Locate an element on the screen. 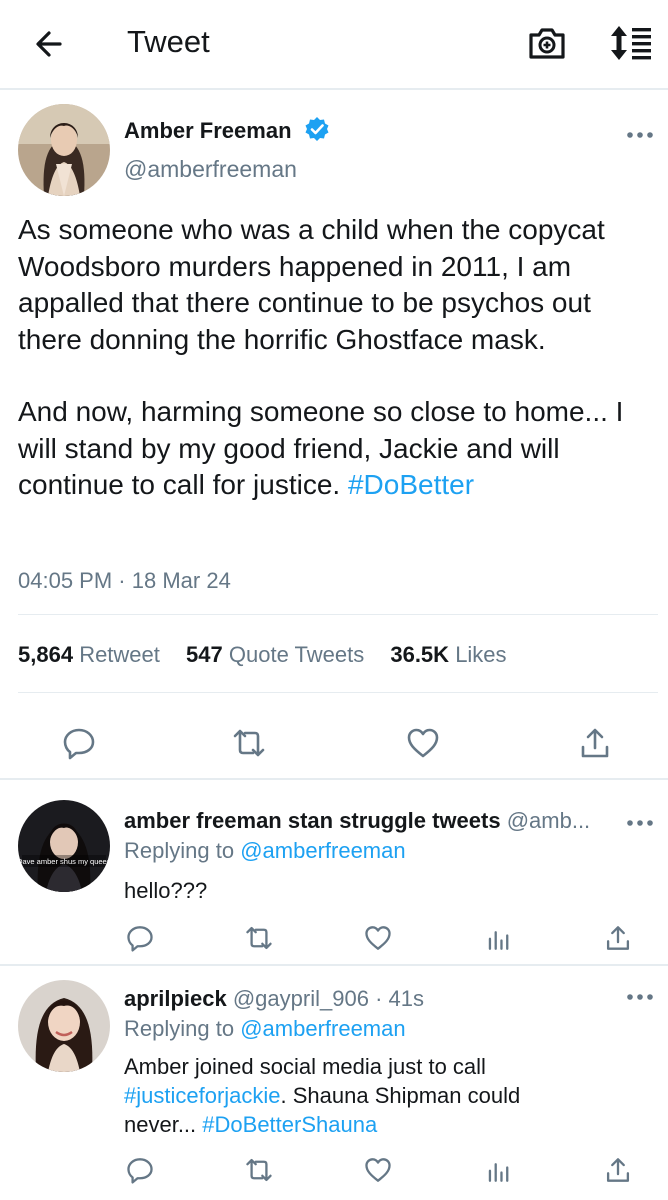  sort-icon is located at coordinates (631, 43).